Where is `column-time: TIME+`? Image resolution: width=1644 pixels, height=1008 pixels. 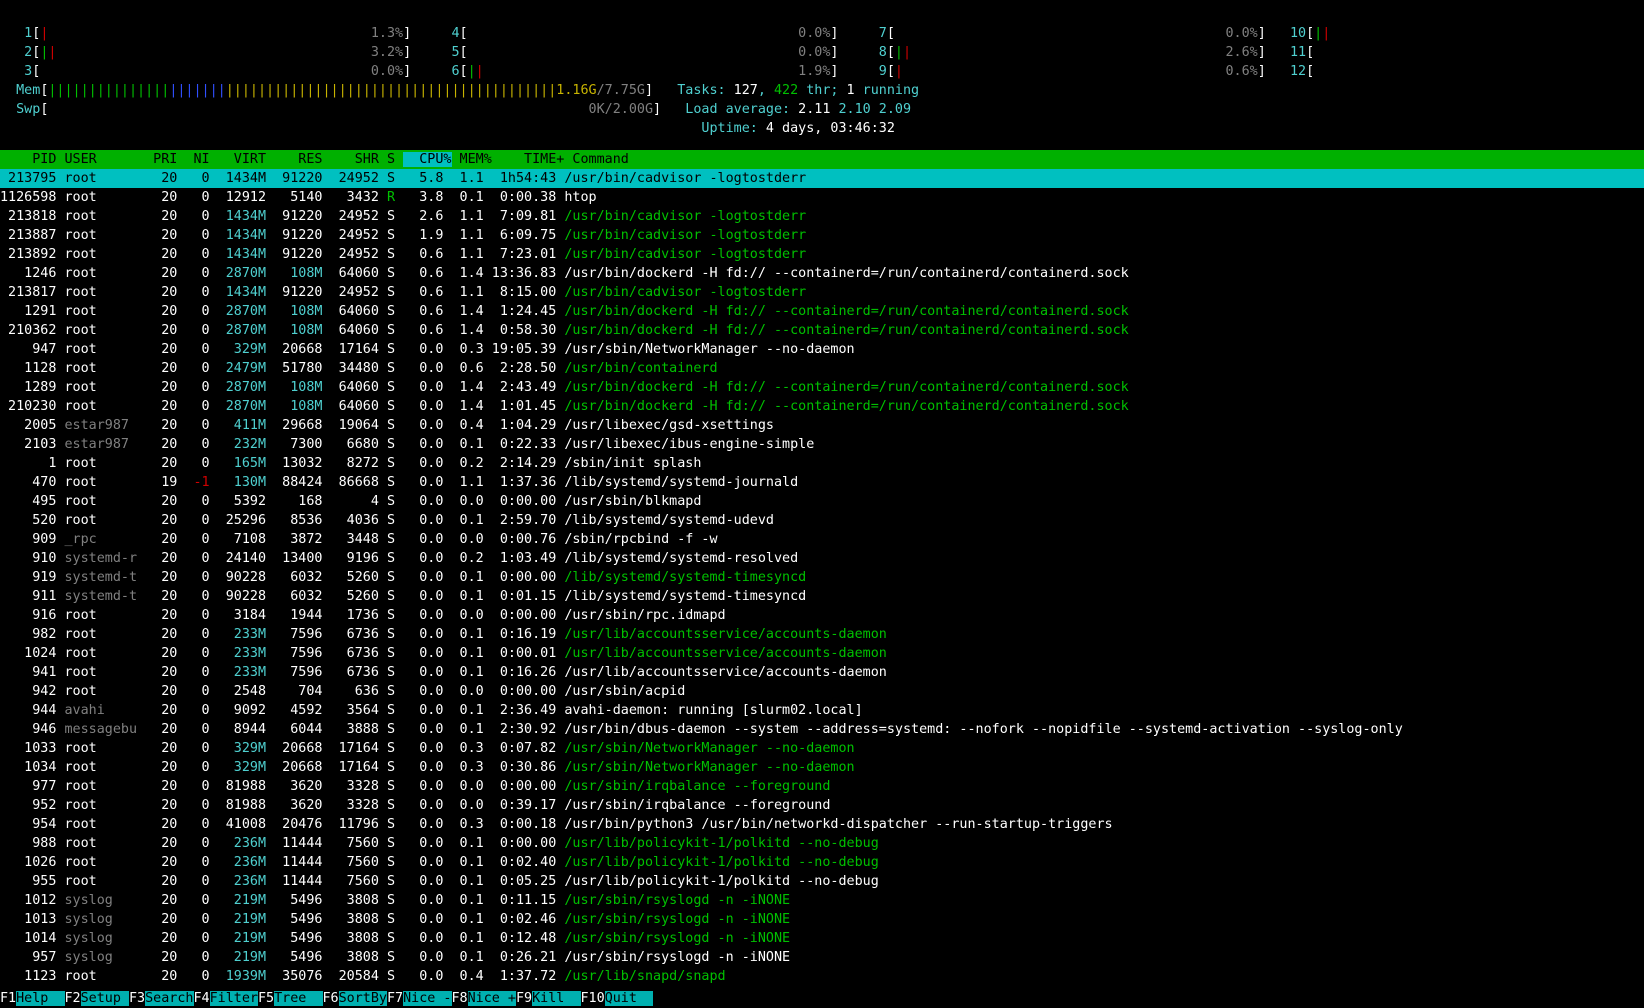
column-time: TIME+ is located at coordinates (528, 159).